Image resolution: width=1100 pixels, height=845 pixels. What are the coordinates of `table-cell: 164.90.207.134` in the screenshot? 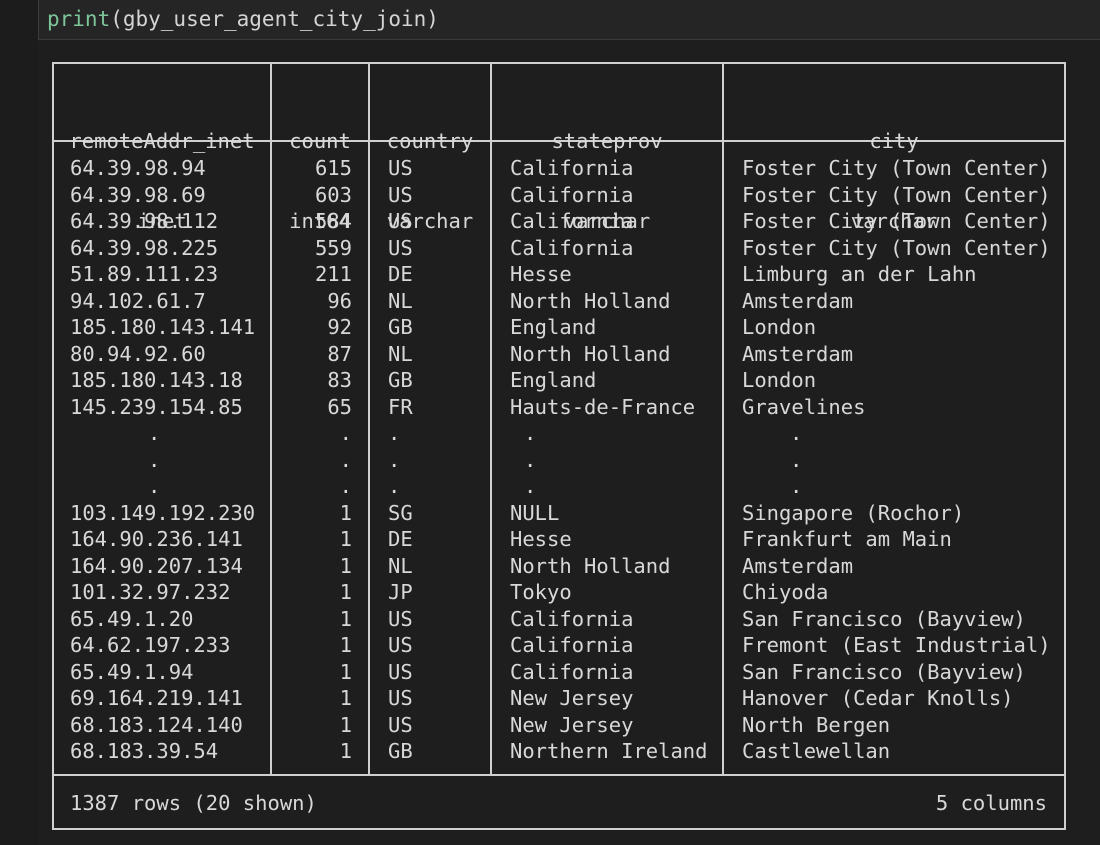 It's located at (156, 565).